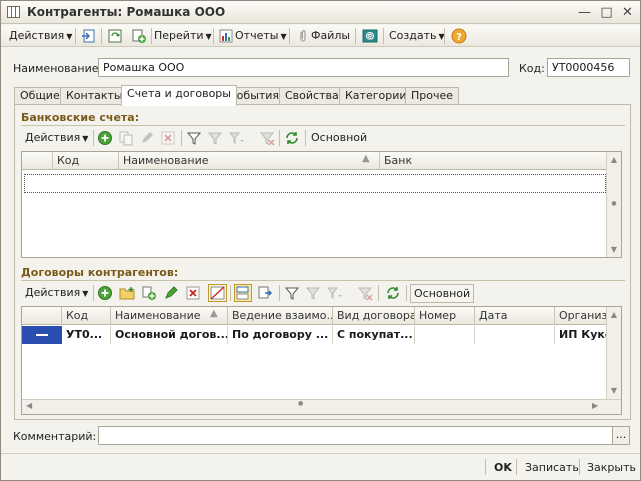  I want to click on ok-button: OK, so click(503, 467).